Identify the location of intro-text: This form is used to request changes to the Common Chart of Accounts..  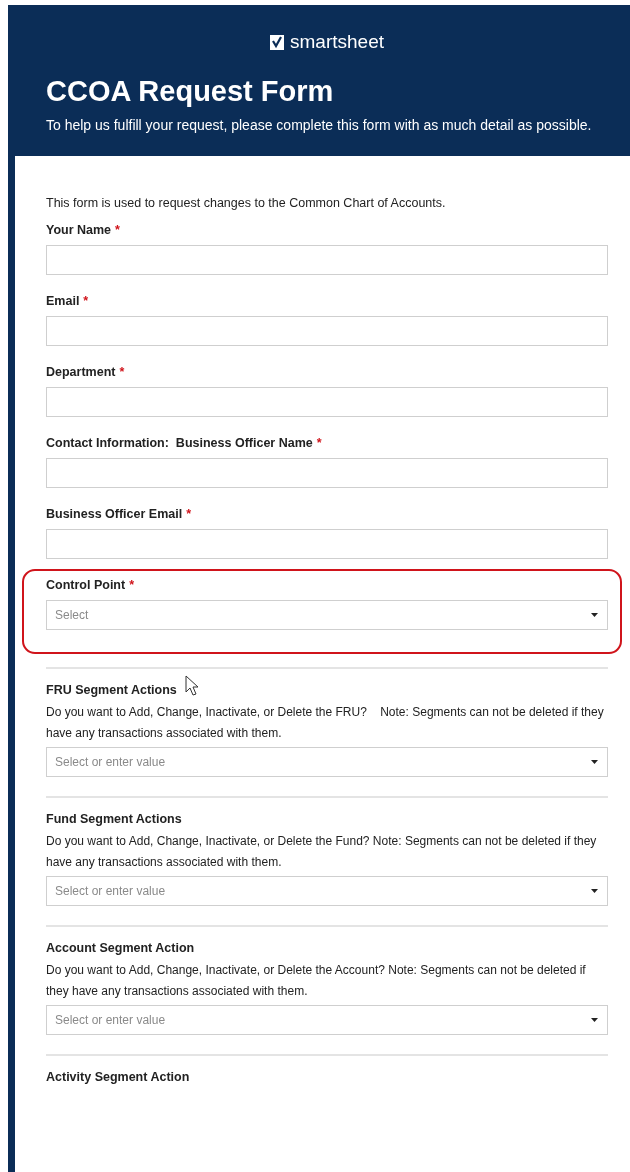
(246, 203).